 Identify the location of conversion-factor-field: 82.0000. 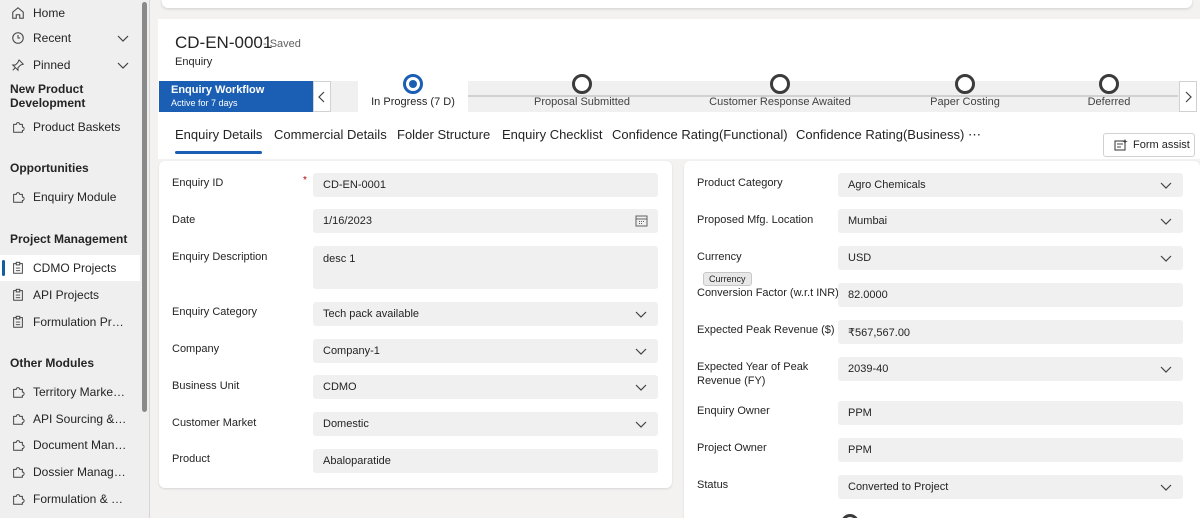
(1010, 295).